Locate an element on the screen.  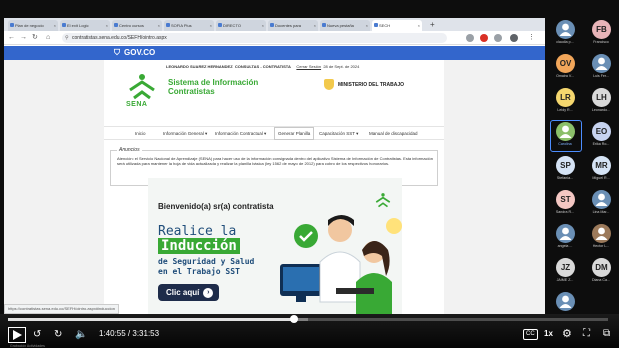
participant-avatar: ST is located at coordinates (565, 199).